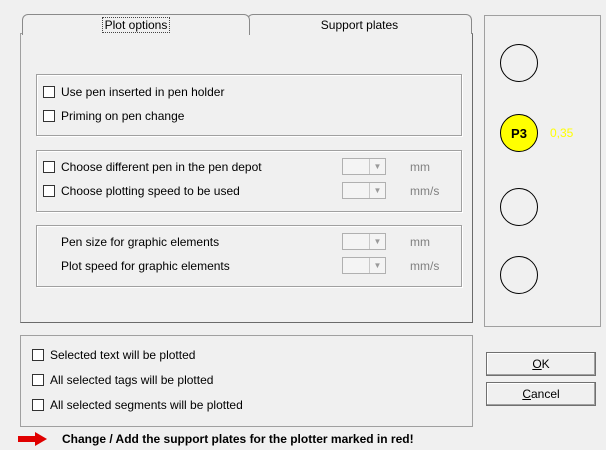 This screenshot has width=606, height=450. I want to click on tab-support-plates: Support plates, so click(359, 24).